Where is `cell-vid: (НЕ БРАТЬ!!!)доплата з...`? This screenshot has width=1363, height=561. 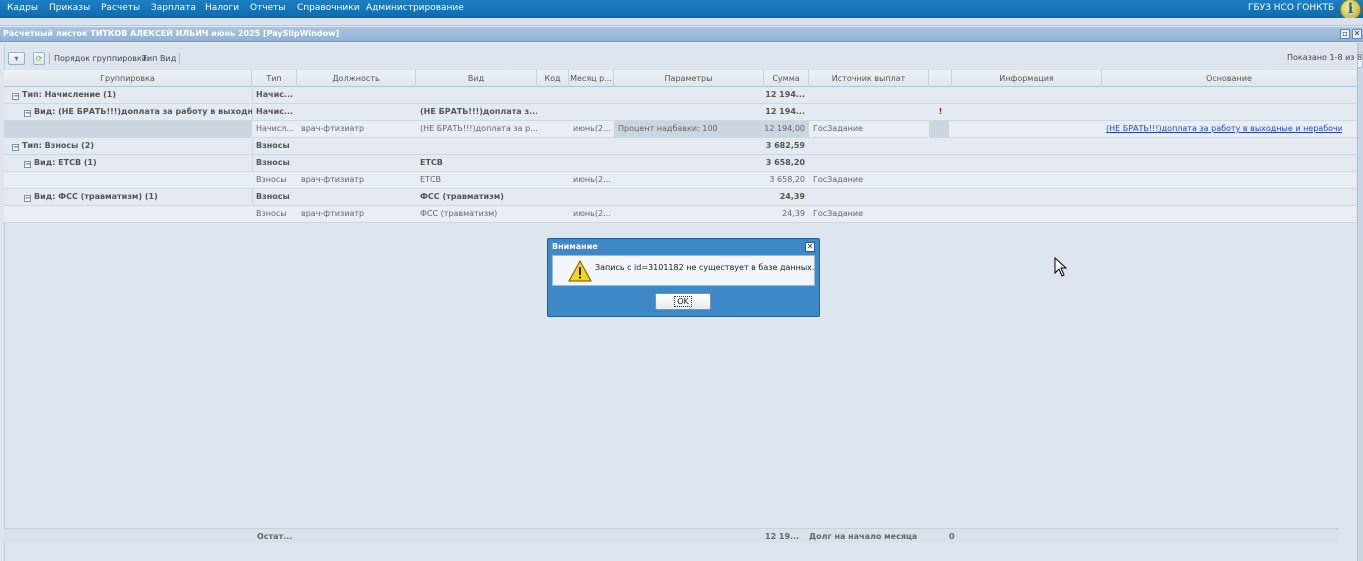 cell-vid: (НЕ БРАТЬ!!!)доплата з... is located at coordinates (478, 111).